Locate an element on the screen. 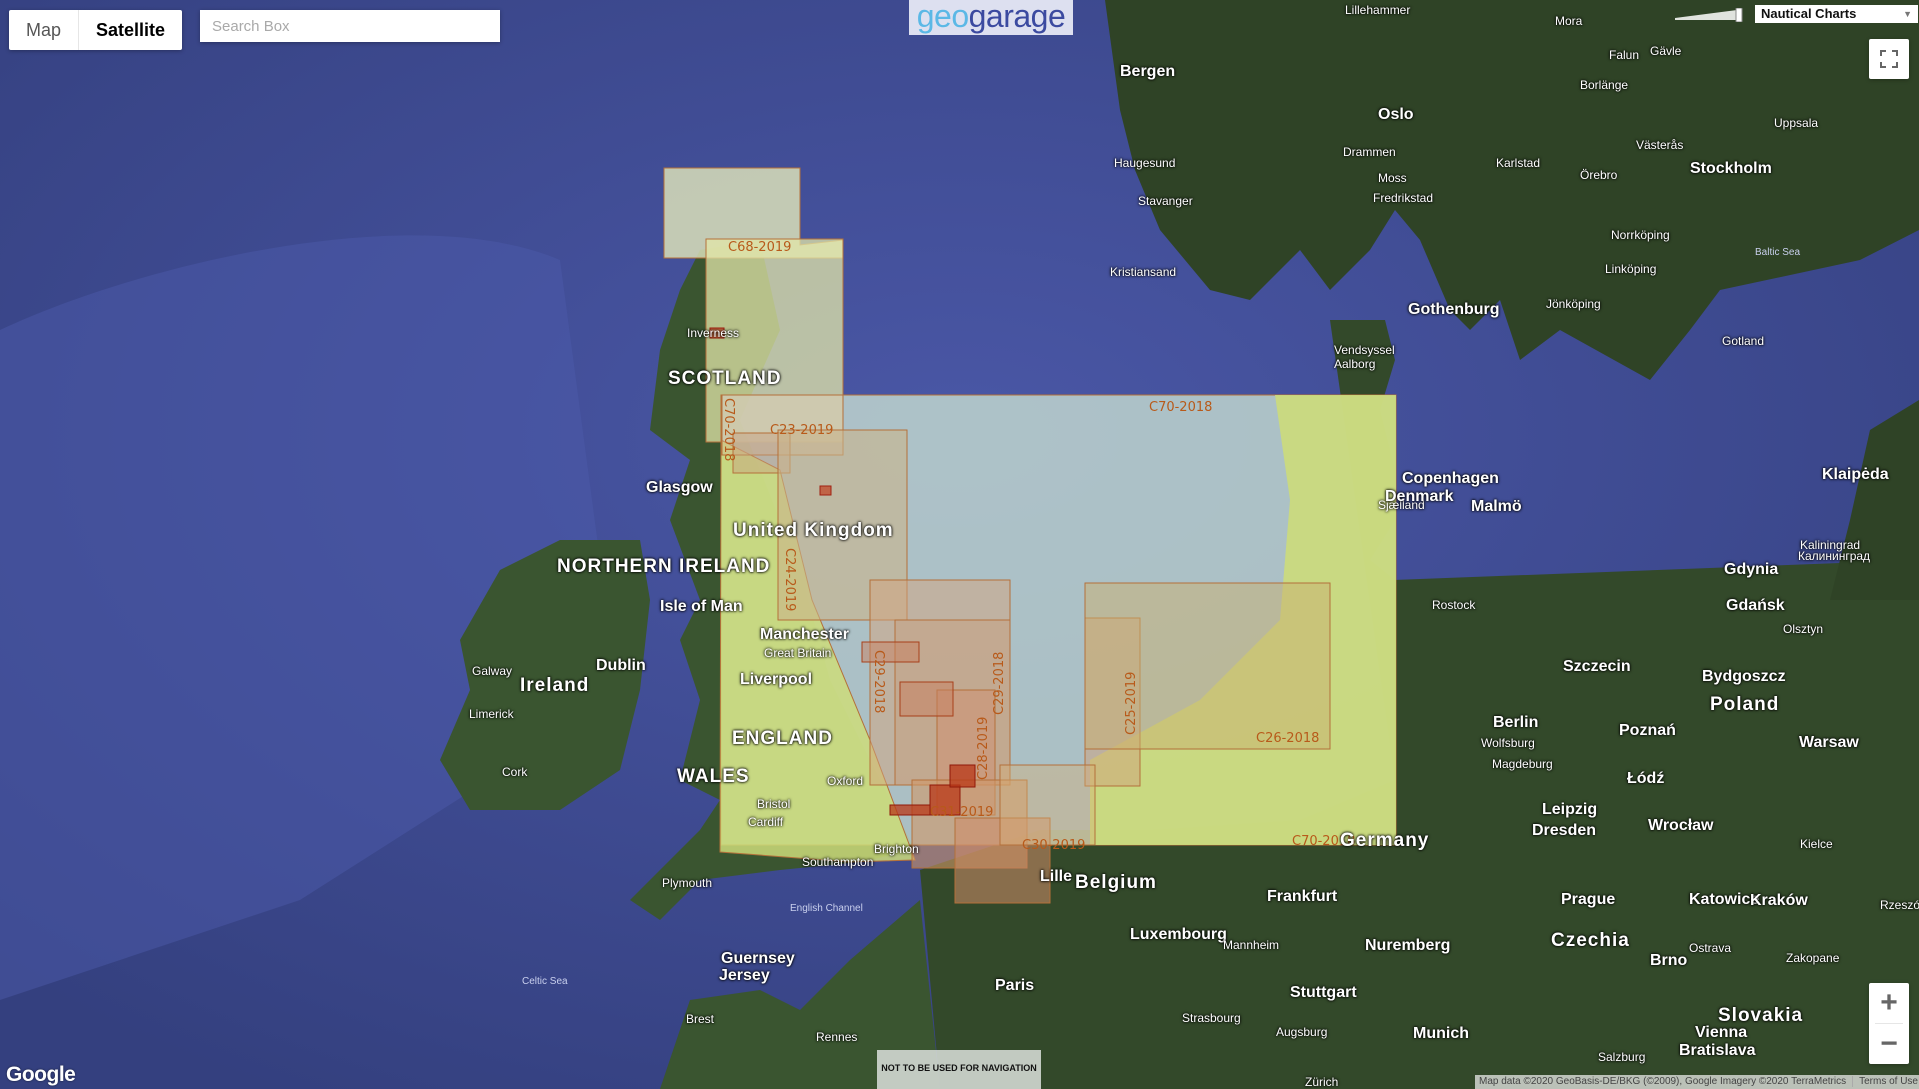 The height and width of the screenshot is (1089, 1919). place-label: Berlin is located at coordinates (1516, 722).